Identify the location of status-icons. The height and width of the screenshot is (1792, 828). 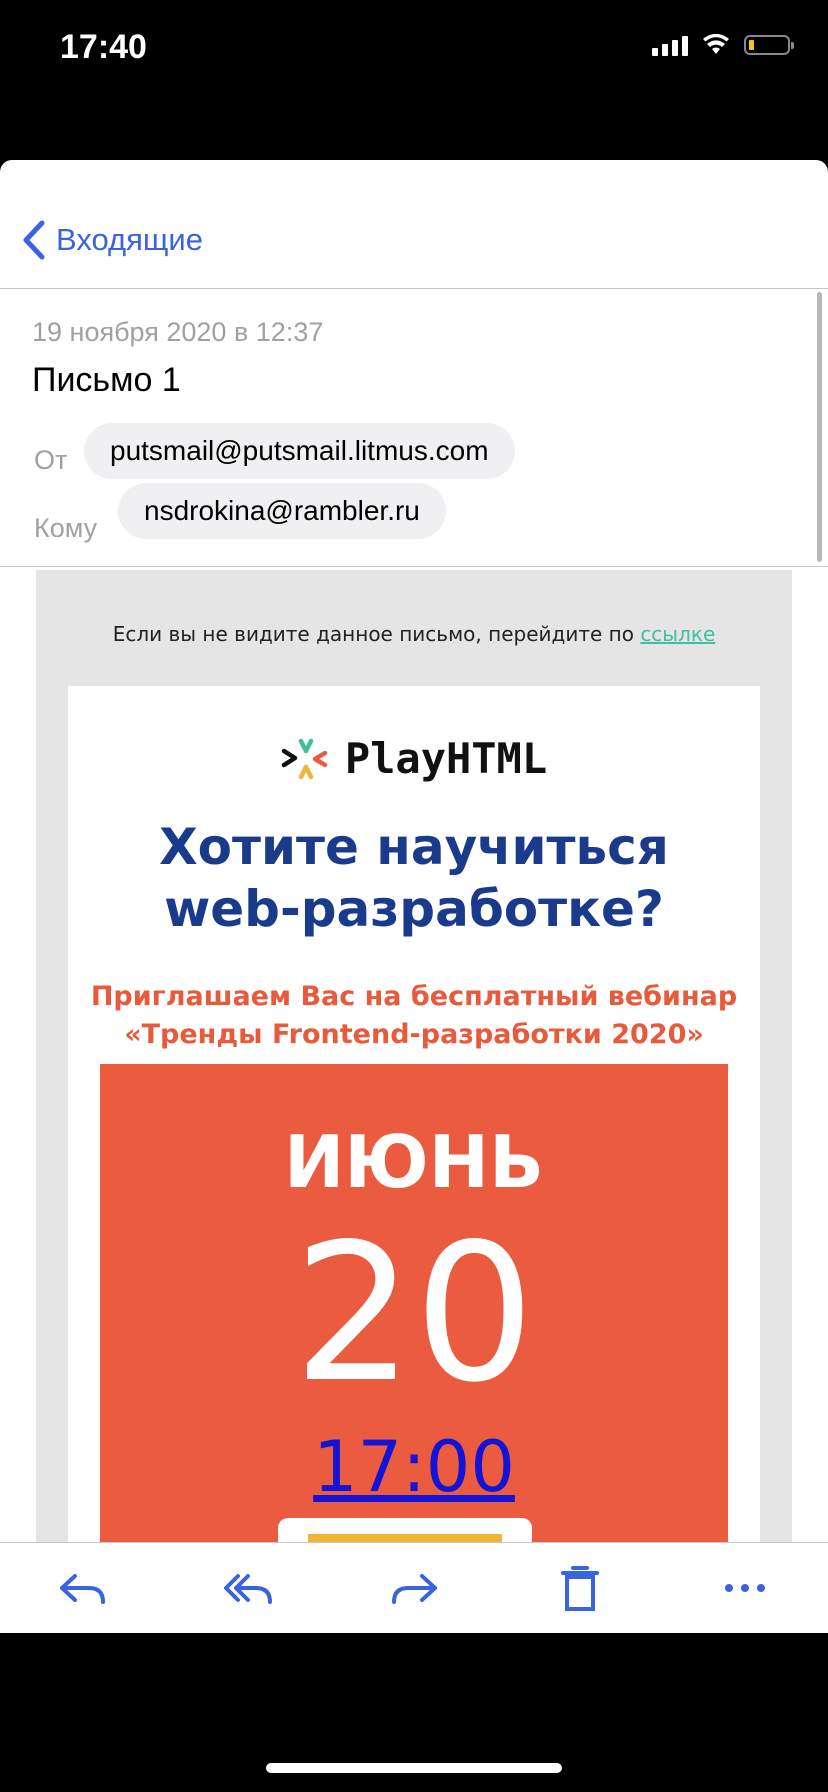
(723, 45).